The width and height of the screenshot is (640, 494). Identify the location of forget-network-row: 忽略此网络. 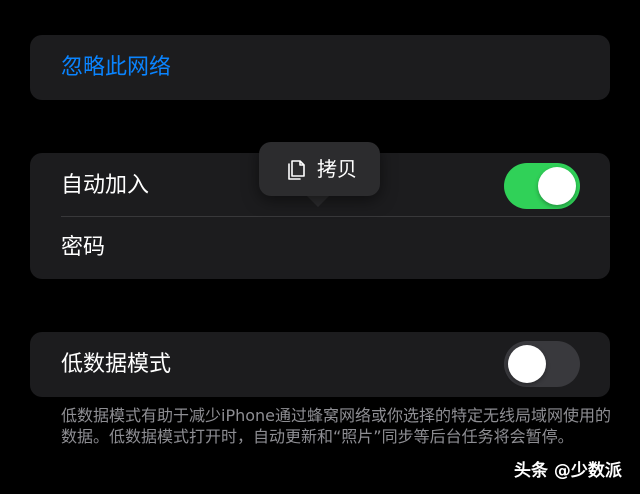
(320, 67).